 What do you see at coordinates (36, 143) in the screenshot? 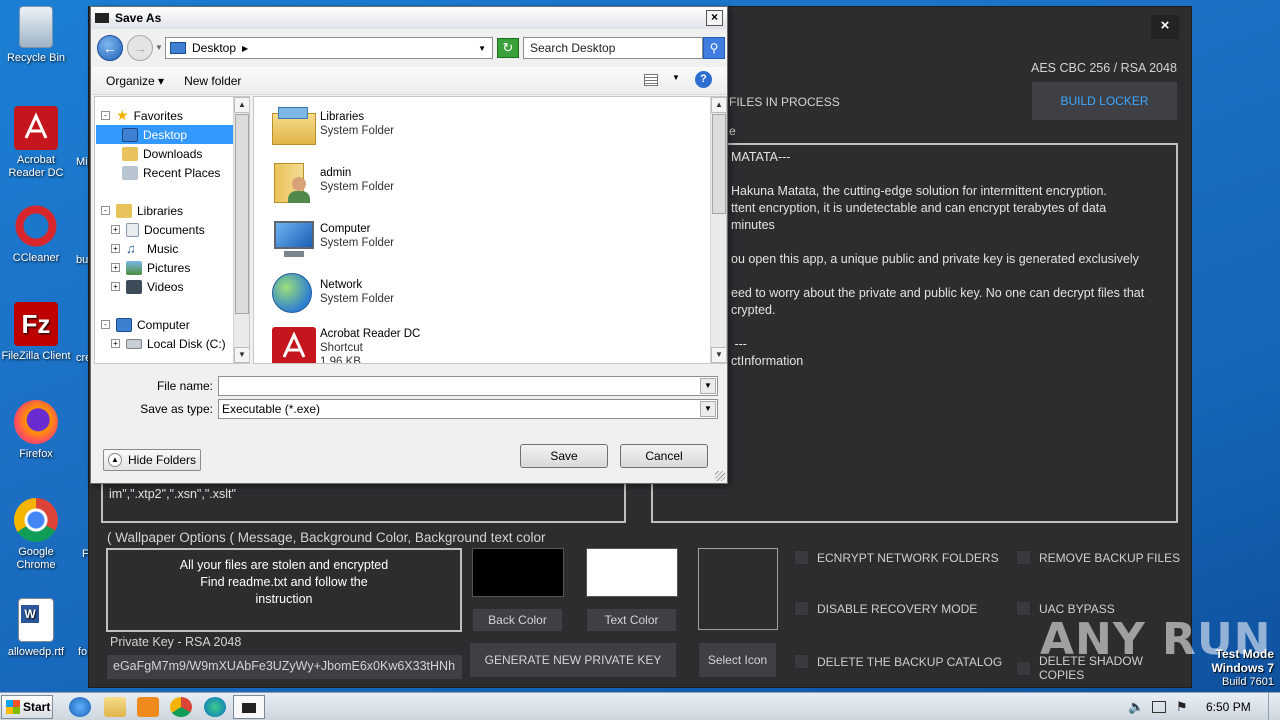
I see `desktop-icon-acrobat: Acrobat Reader DC` at bounding box center [36, 143].